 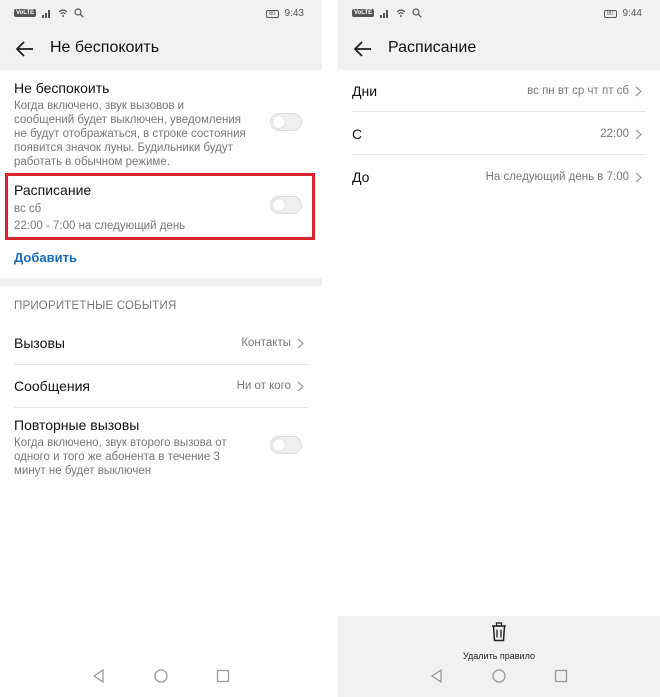 I want to click on dnd-toggle, so click(x=286, y=122).